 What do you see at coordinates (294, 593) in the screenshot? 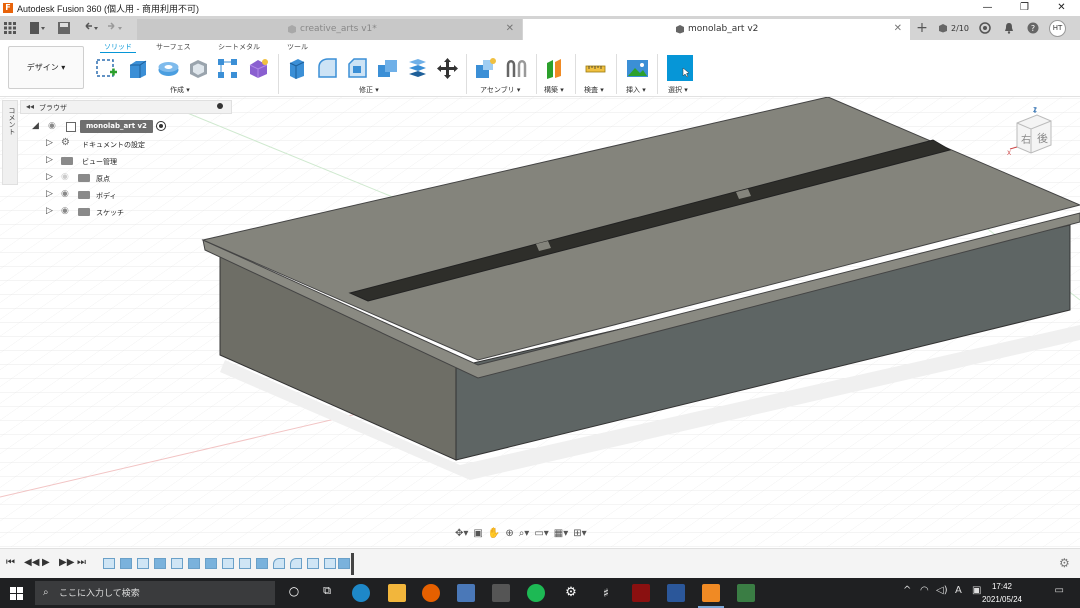
I see `cortana-icon: ○` at bounding box center [294, 593].